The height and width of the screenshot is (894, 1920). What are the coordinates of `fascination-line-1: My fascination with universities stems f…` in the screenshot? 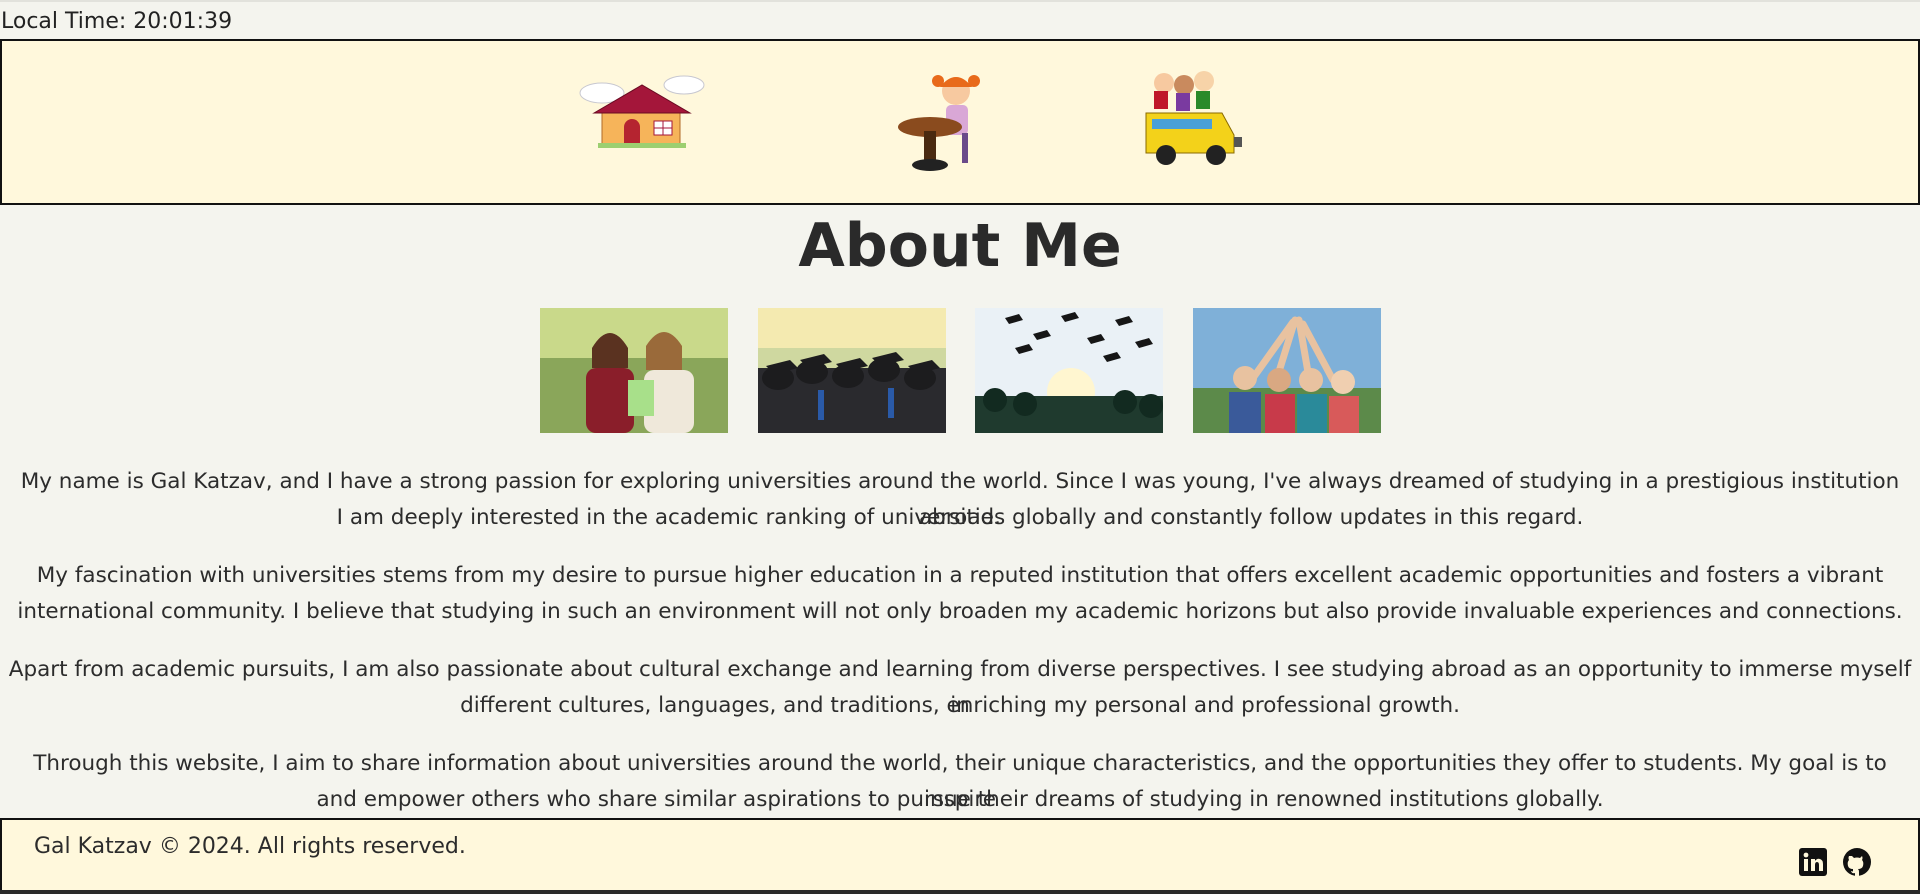 It's located at (960, 575).